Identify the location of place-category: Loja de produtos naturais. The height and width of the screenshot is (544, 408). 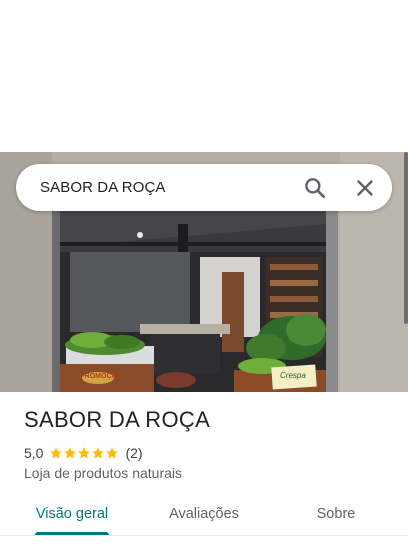
(103, 473).